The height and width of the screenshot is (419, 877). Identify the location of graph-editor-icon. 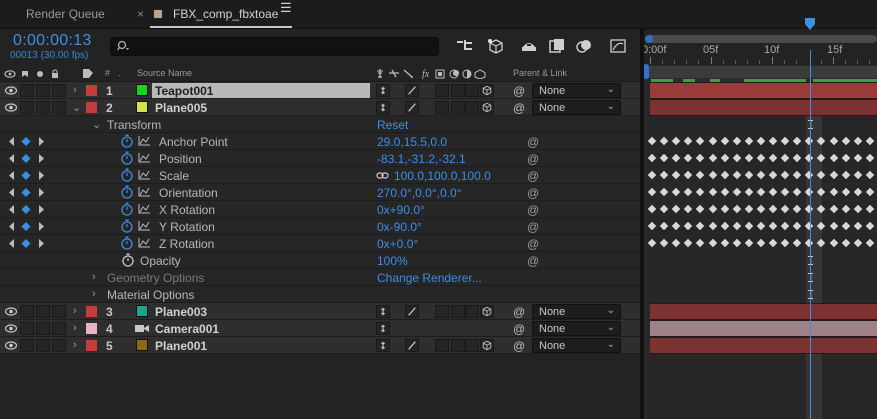
(618, 46).